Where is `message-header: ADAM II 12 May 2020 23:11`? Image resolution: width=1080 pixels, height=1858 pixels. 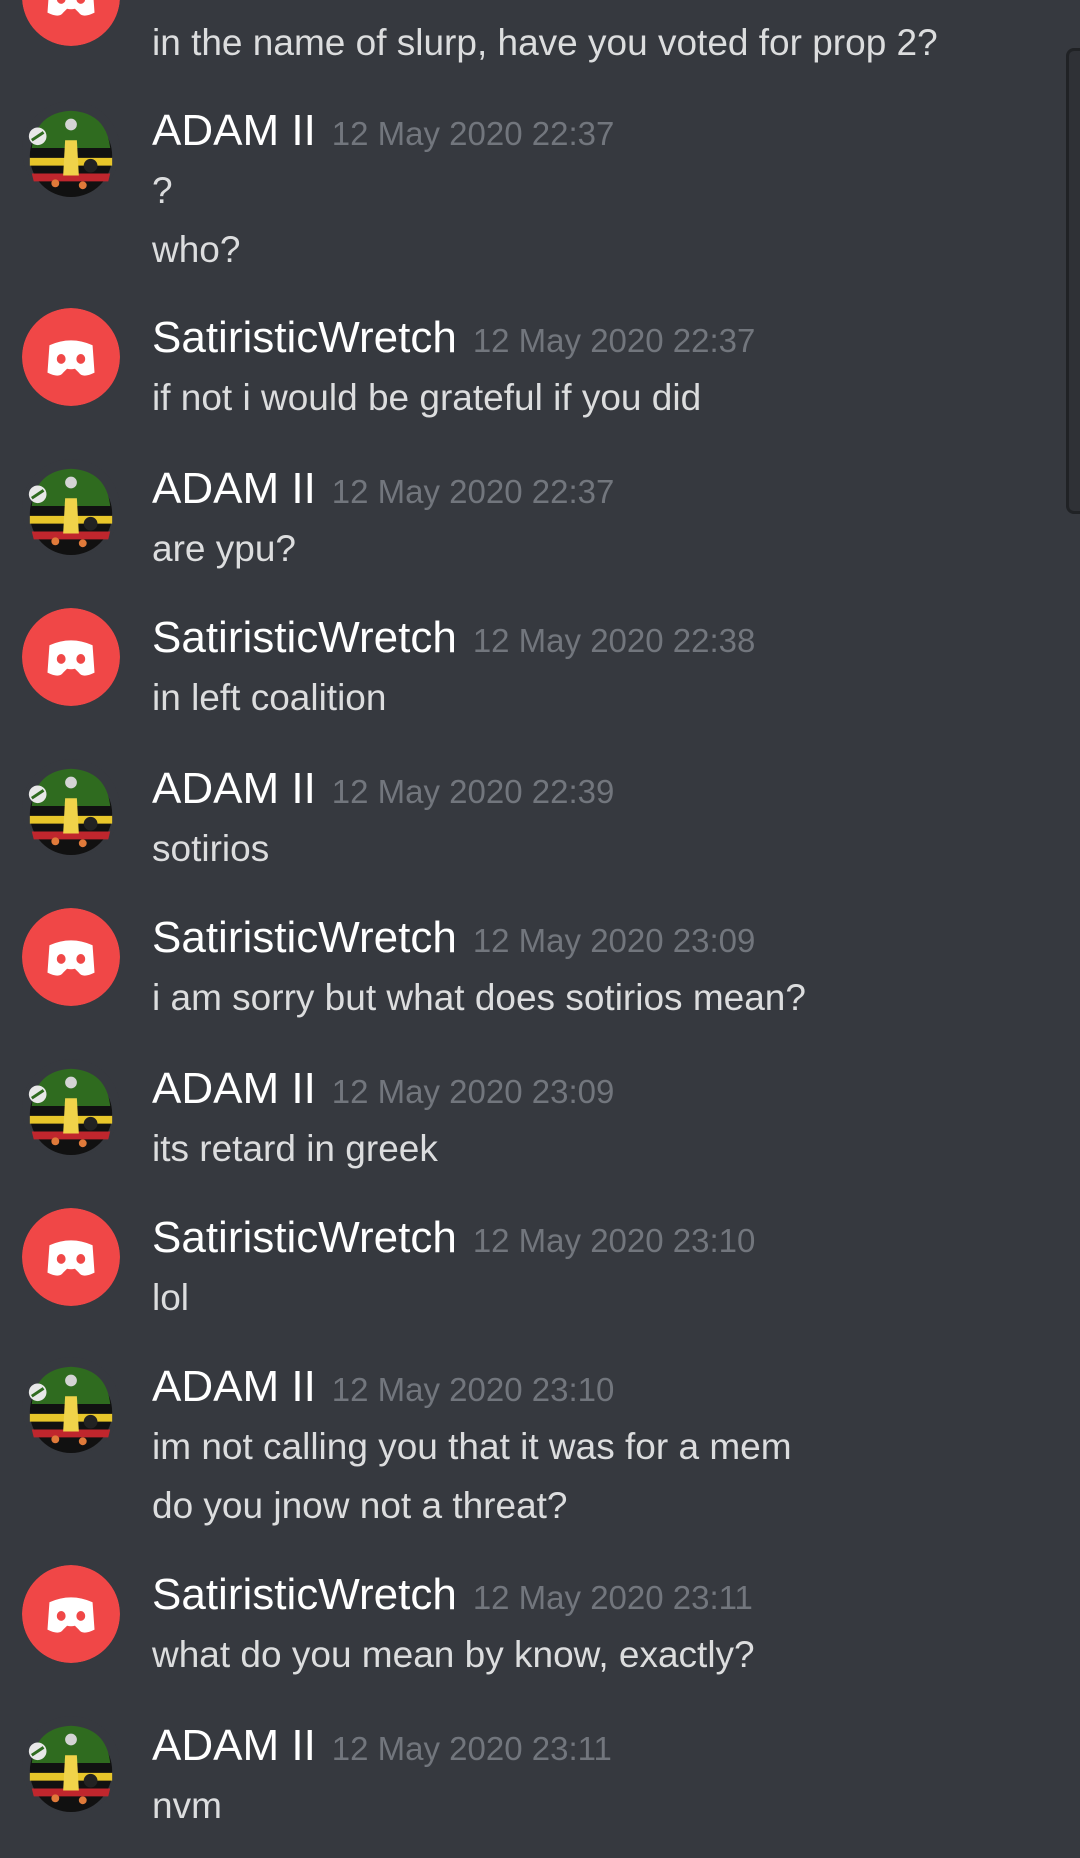
message-header: ADAM II 12 May 2020 23:11 is located at coordinates (382, 1746).